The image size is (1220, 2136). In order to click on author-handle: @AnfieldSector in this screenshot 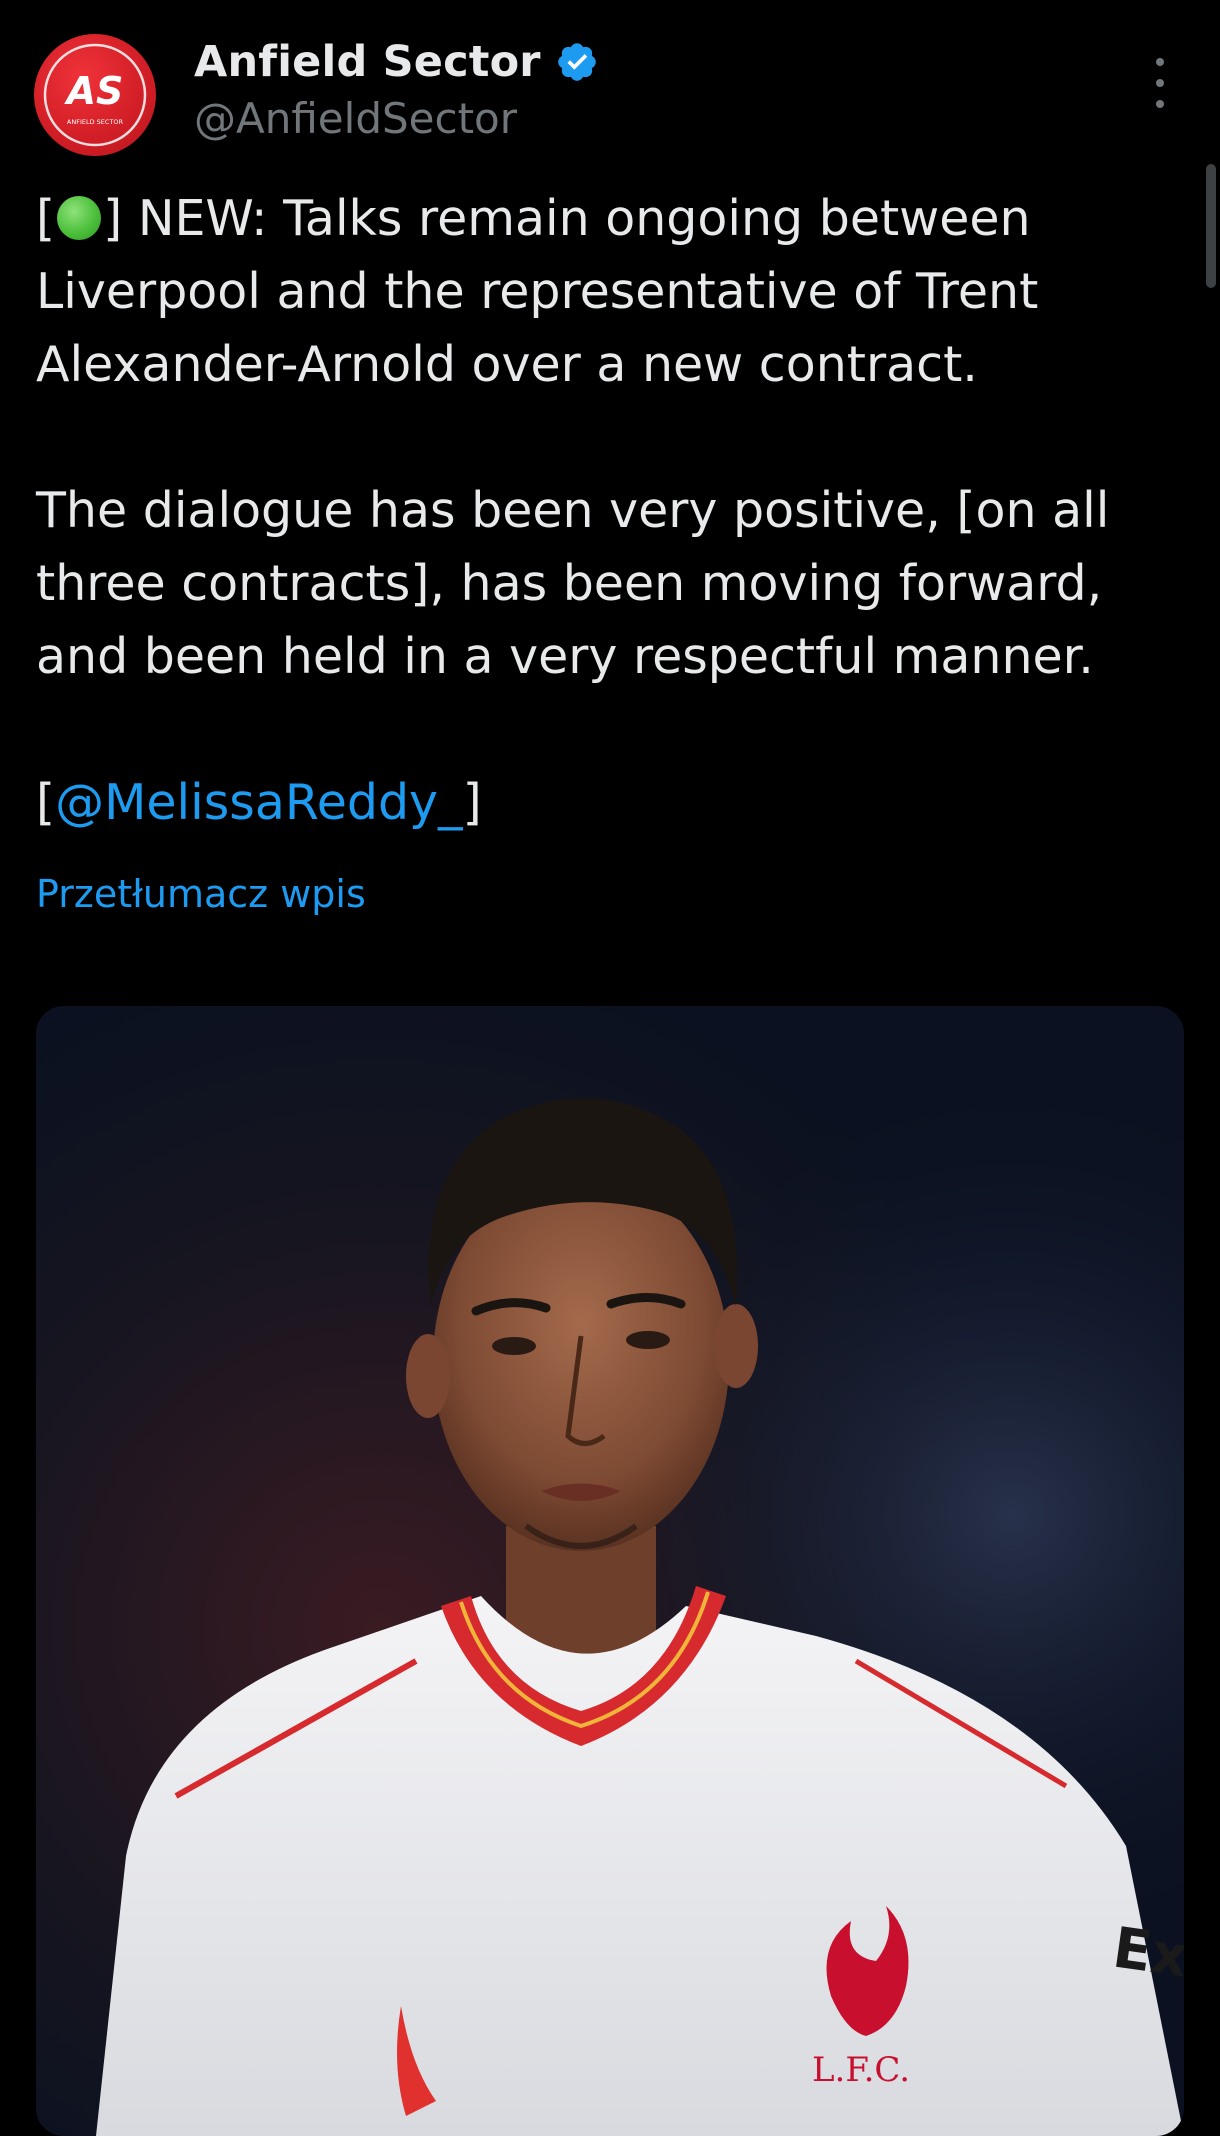, I will do `click(396, 118)`.